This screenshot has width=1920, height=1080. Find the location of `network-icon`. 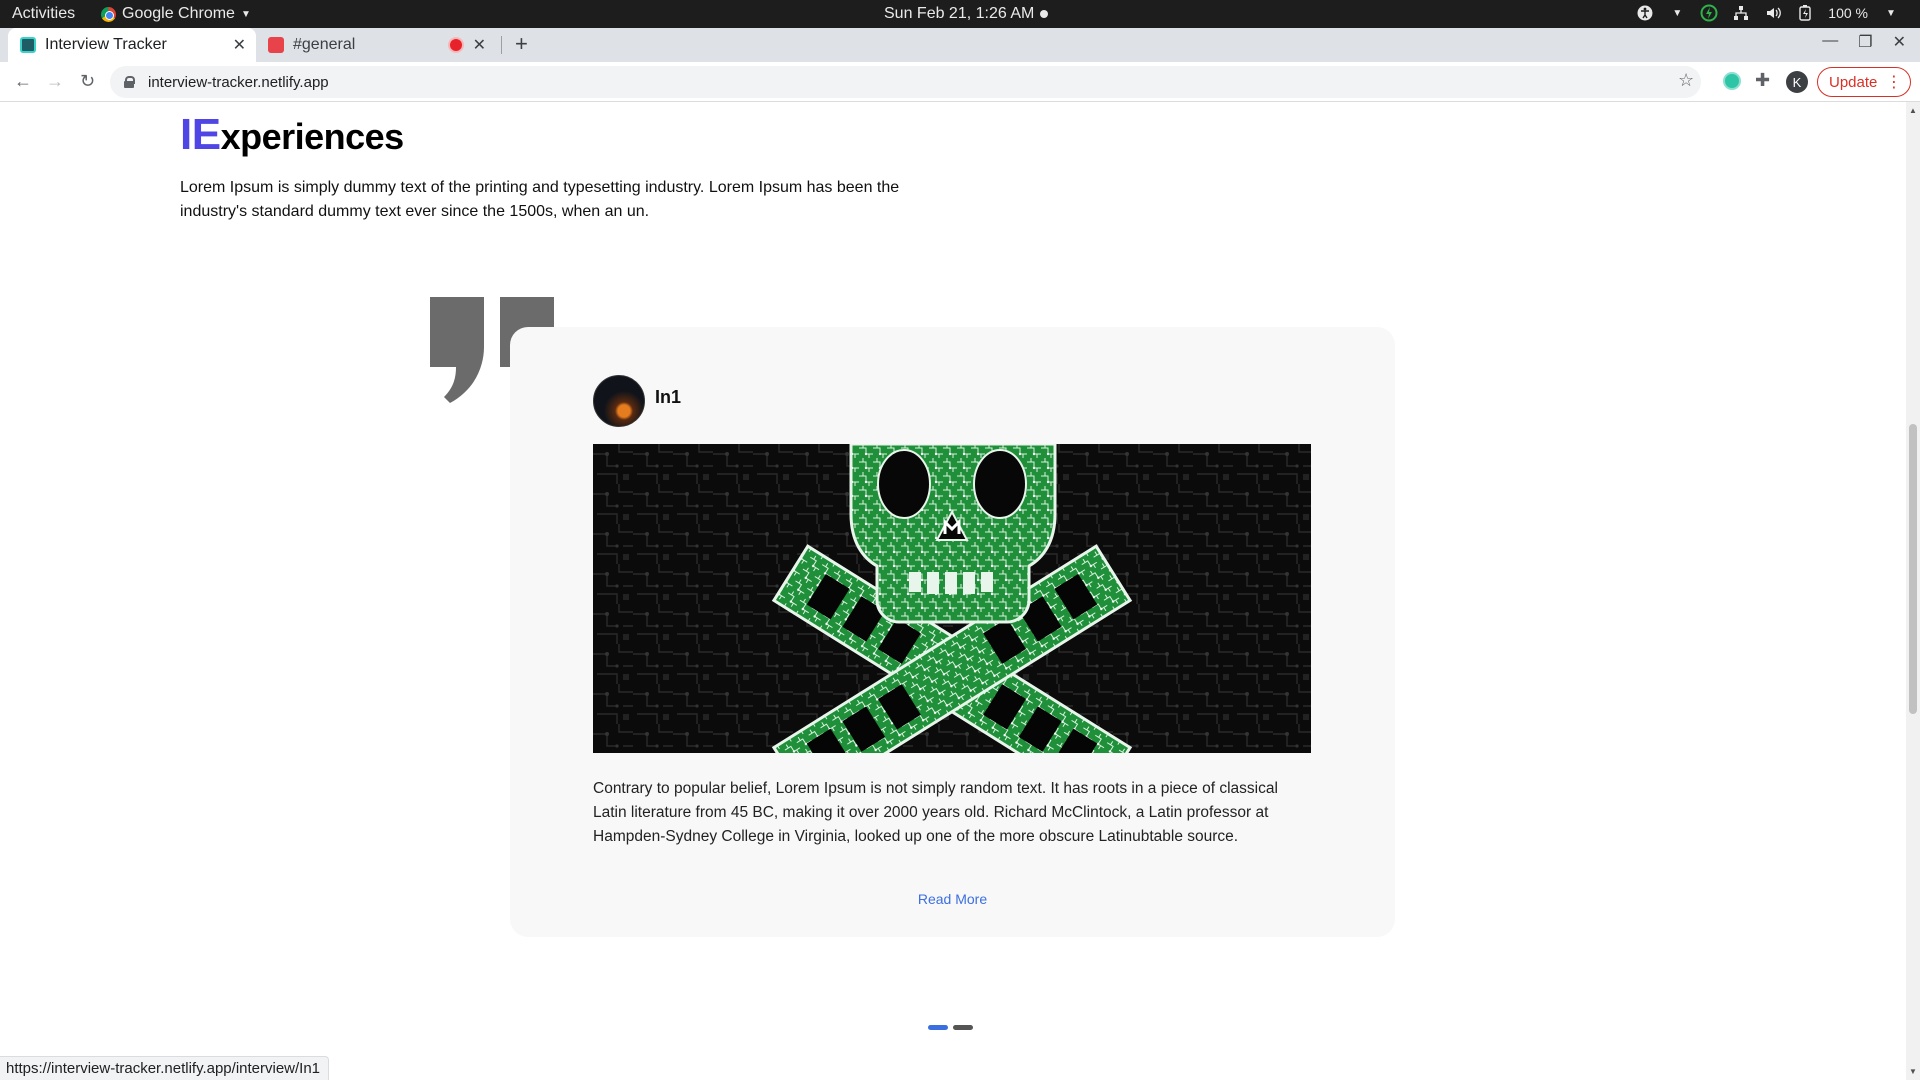

network-icon is located at coordinates (1741, 13).